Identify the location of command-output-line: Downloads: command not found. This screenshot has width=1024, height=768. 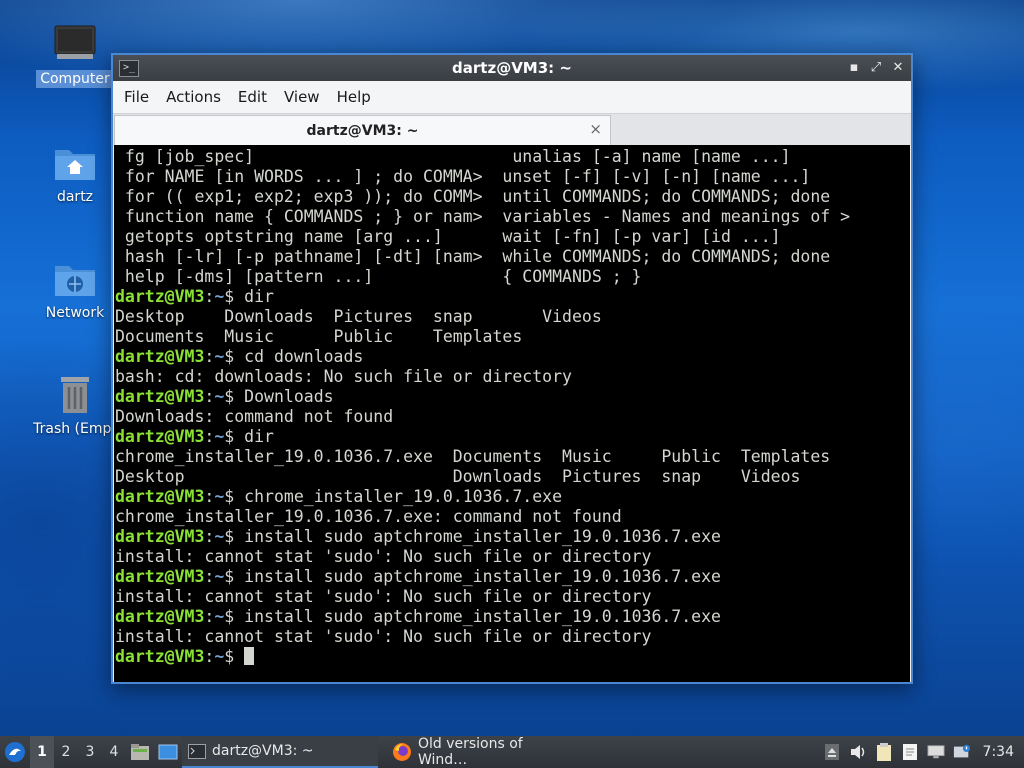
(254, 416).